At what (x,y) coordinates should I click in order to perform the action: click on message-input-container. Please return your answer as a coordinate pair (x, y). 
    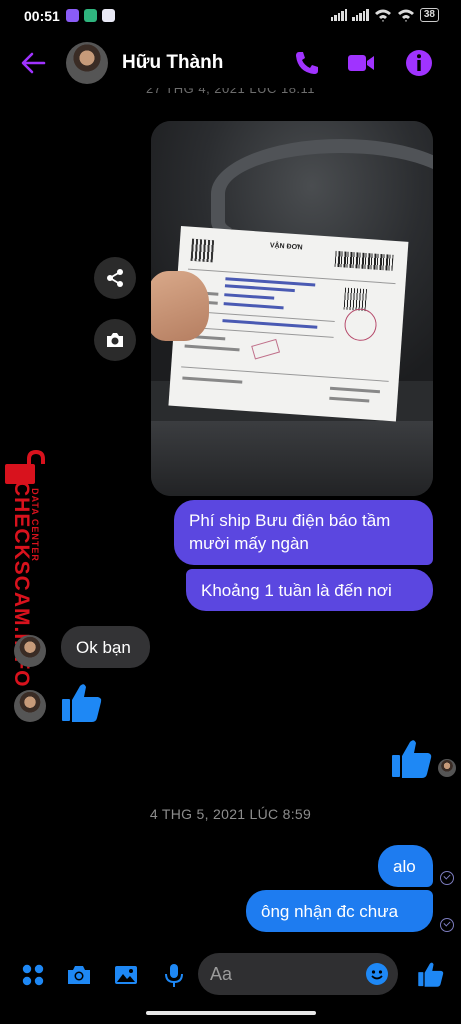
    Looking at the image, I should click on (298, 974).